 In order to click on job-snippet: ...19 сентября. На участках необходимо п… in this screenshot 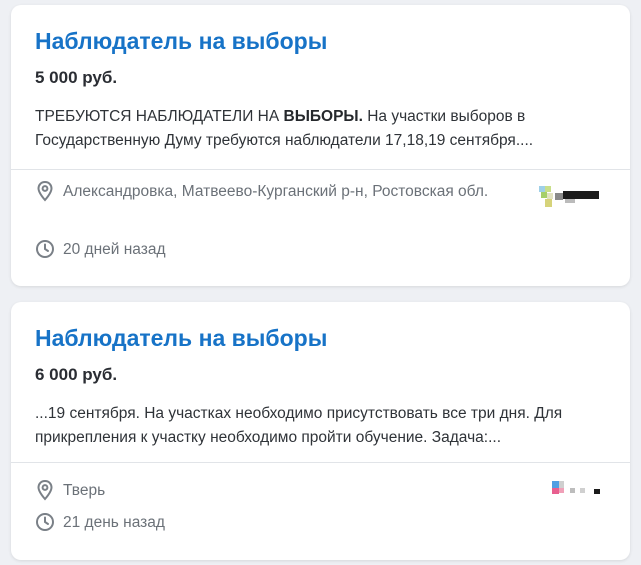, I will do `click(299, 425)`.